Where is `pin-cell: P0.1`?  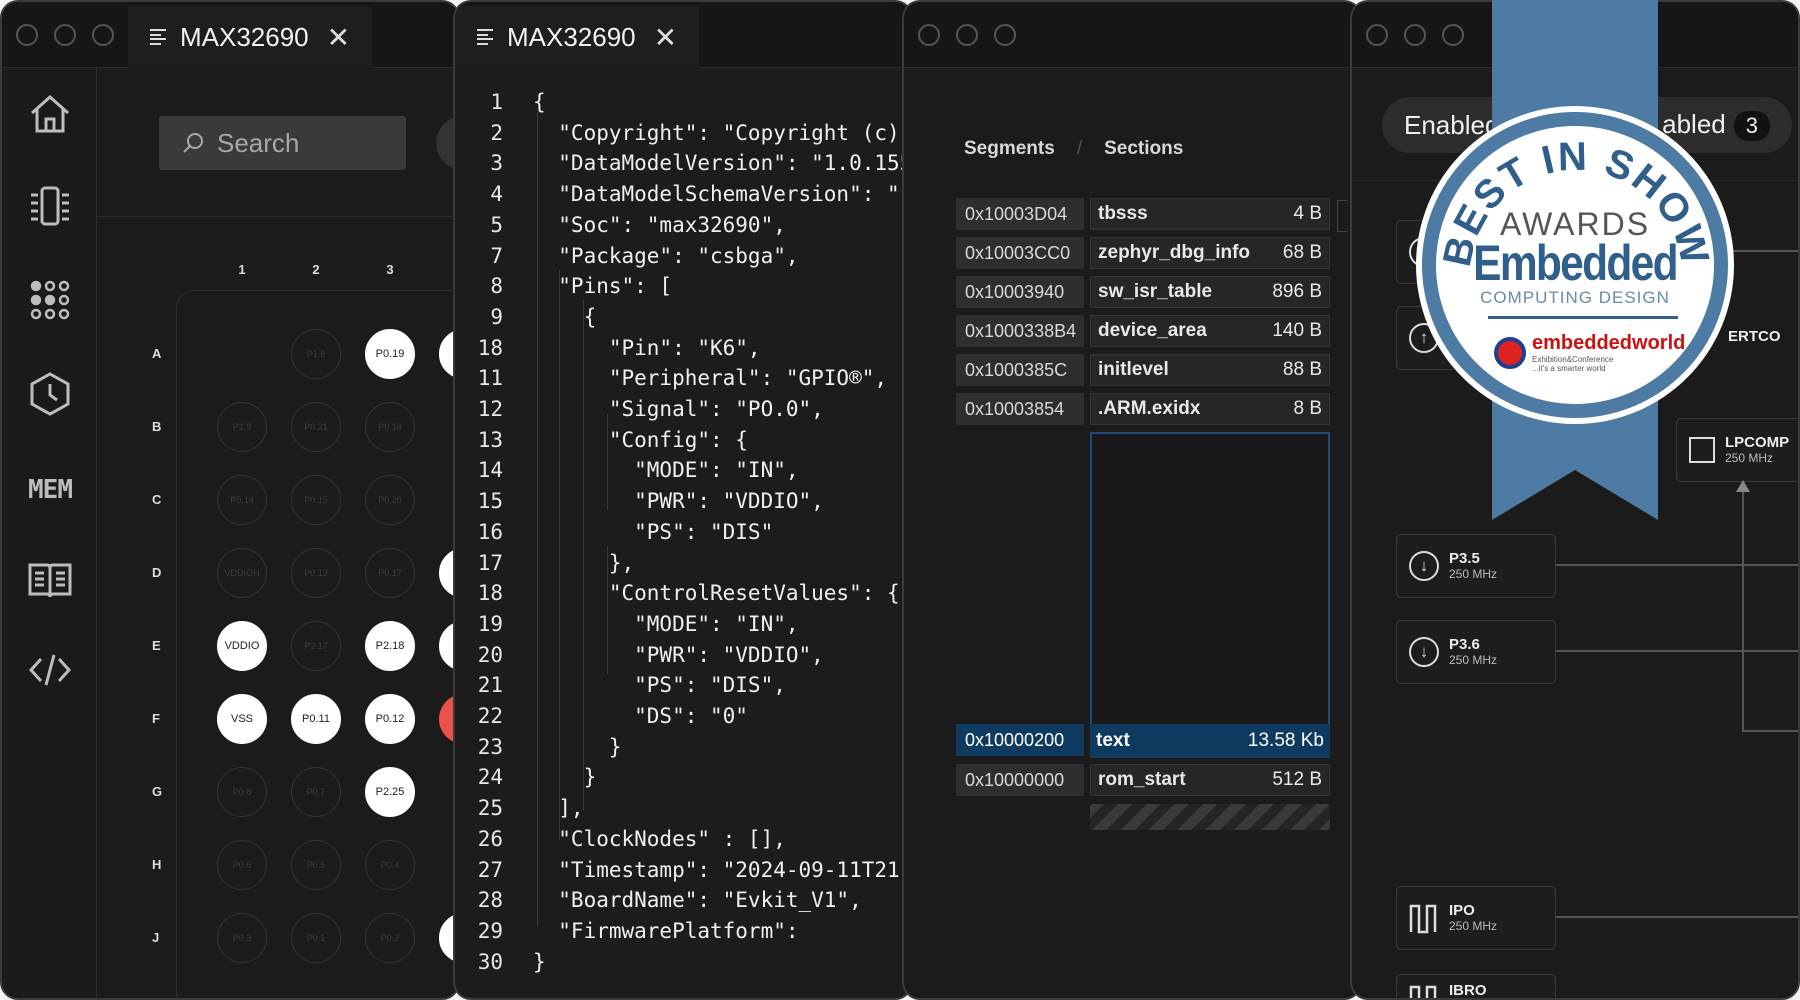 pin-cell: P0.1 is located at coordinates (316, 938).